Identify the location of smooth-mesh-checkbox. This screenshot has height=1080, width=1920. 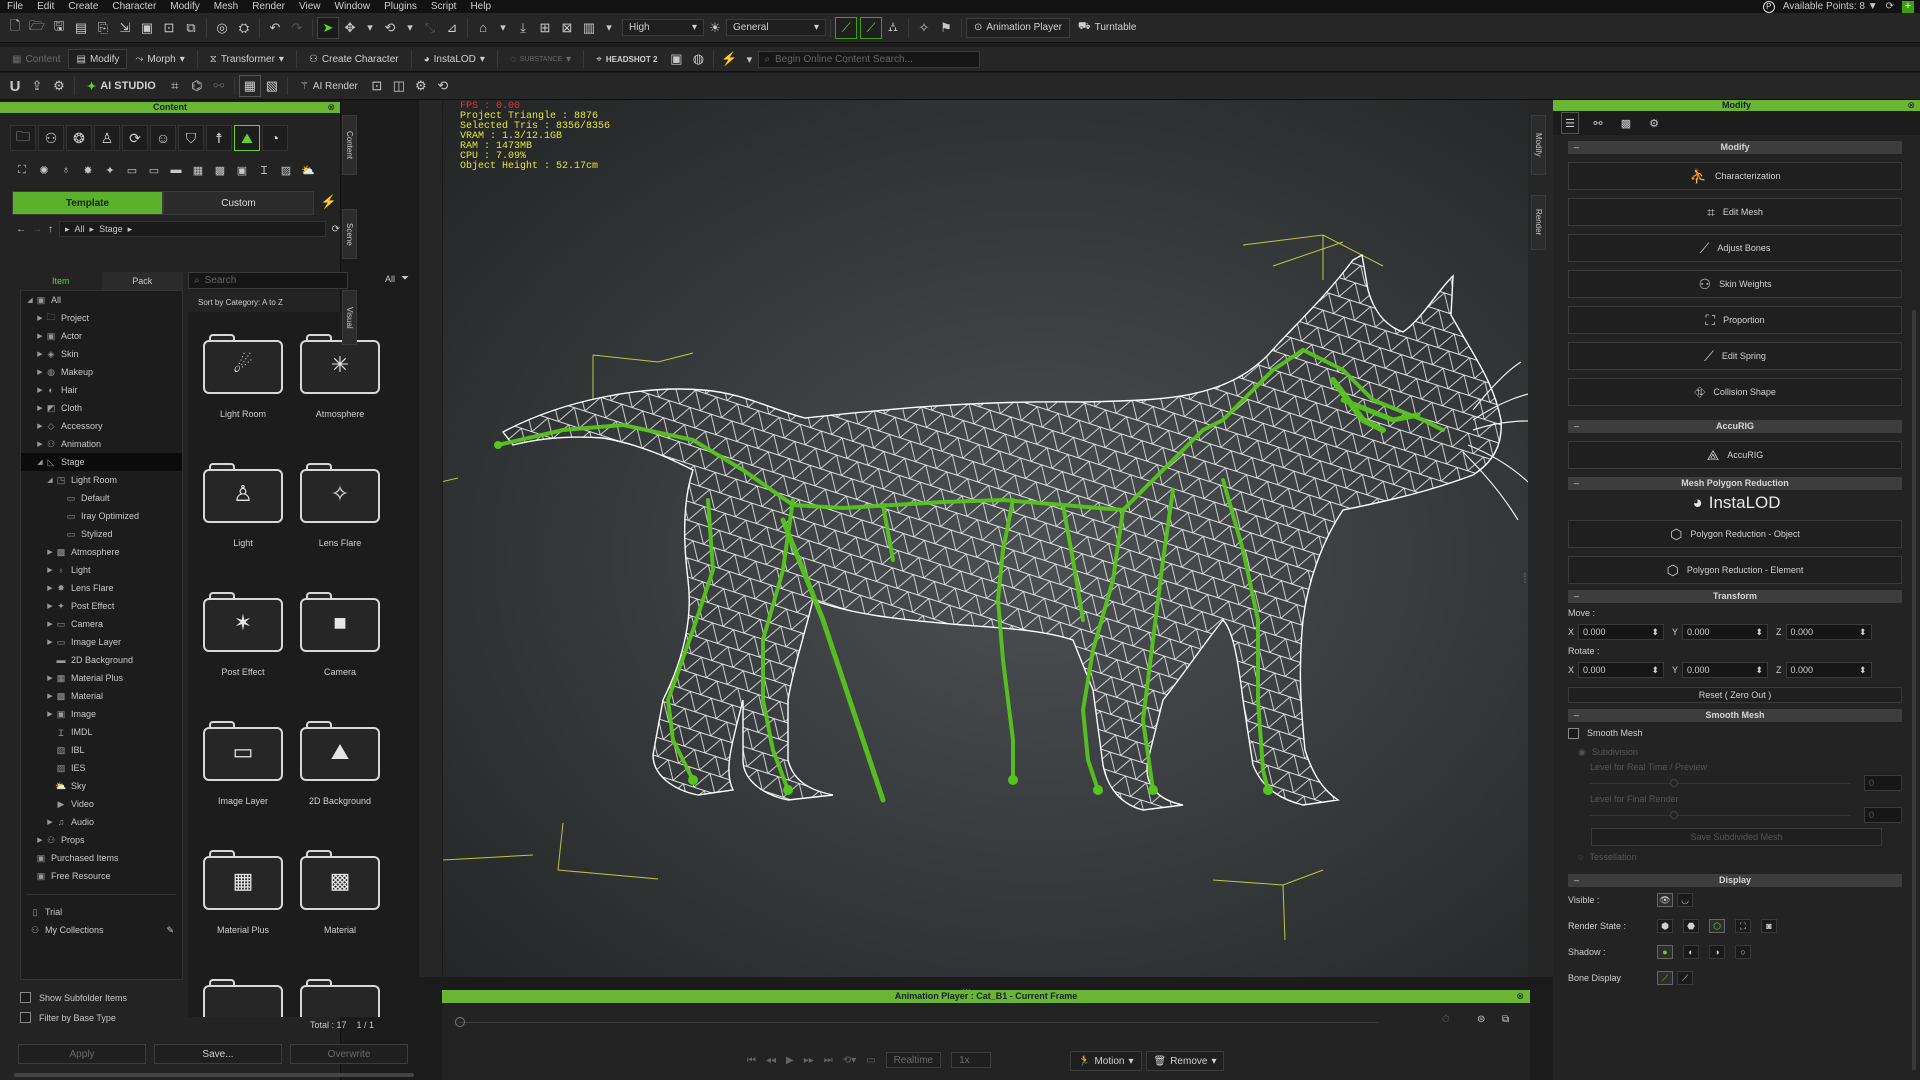
(1573, 733).